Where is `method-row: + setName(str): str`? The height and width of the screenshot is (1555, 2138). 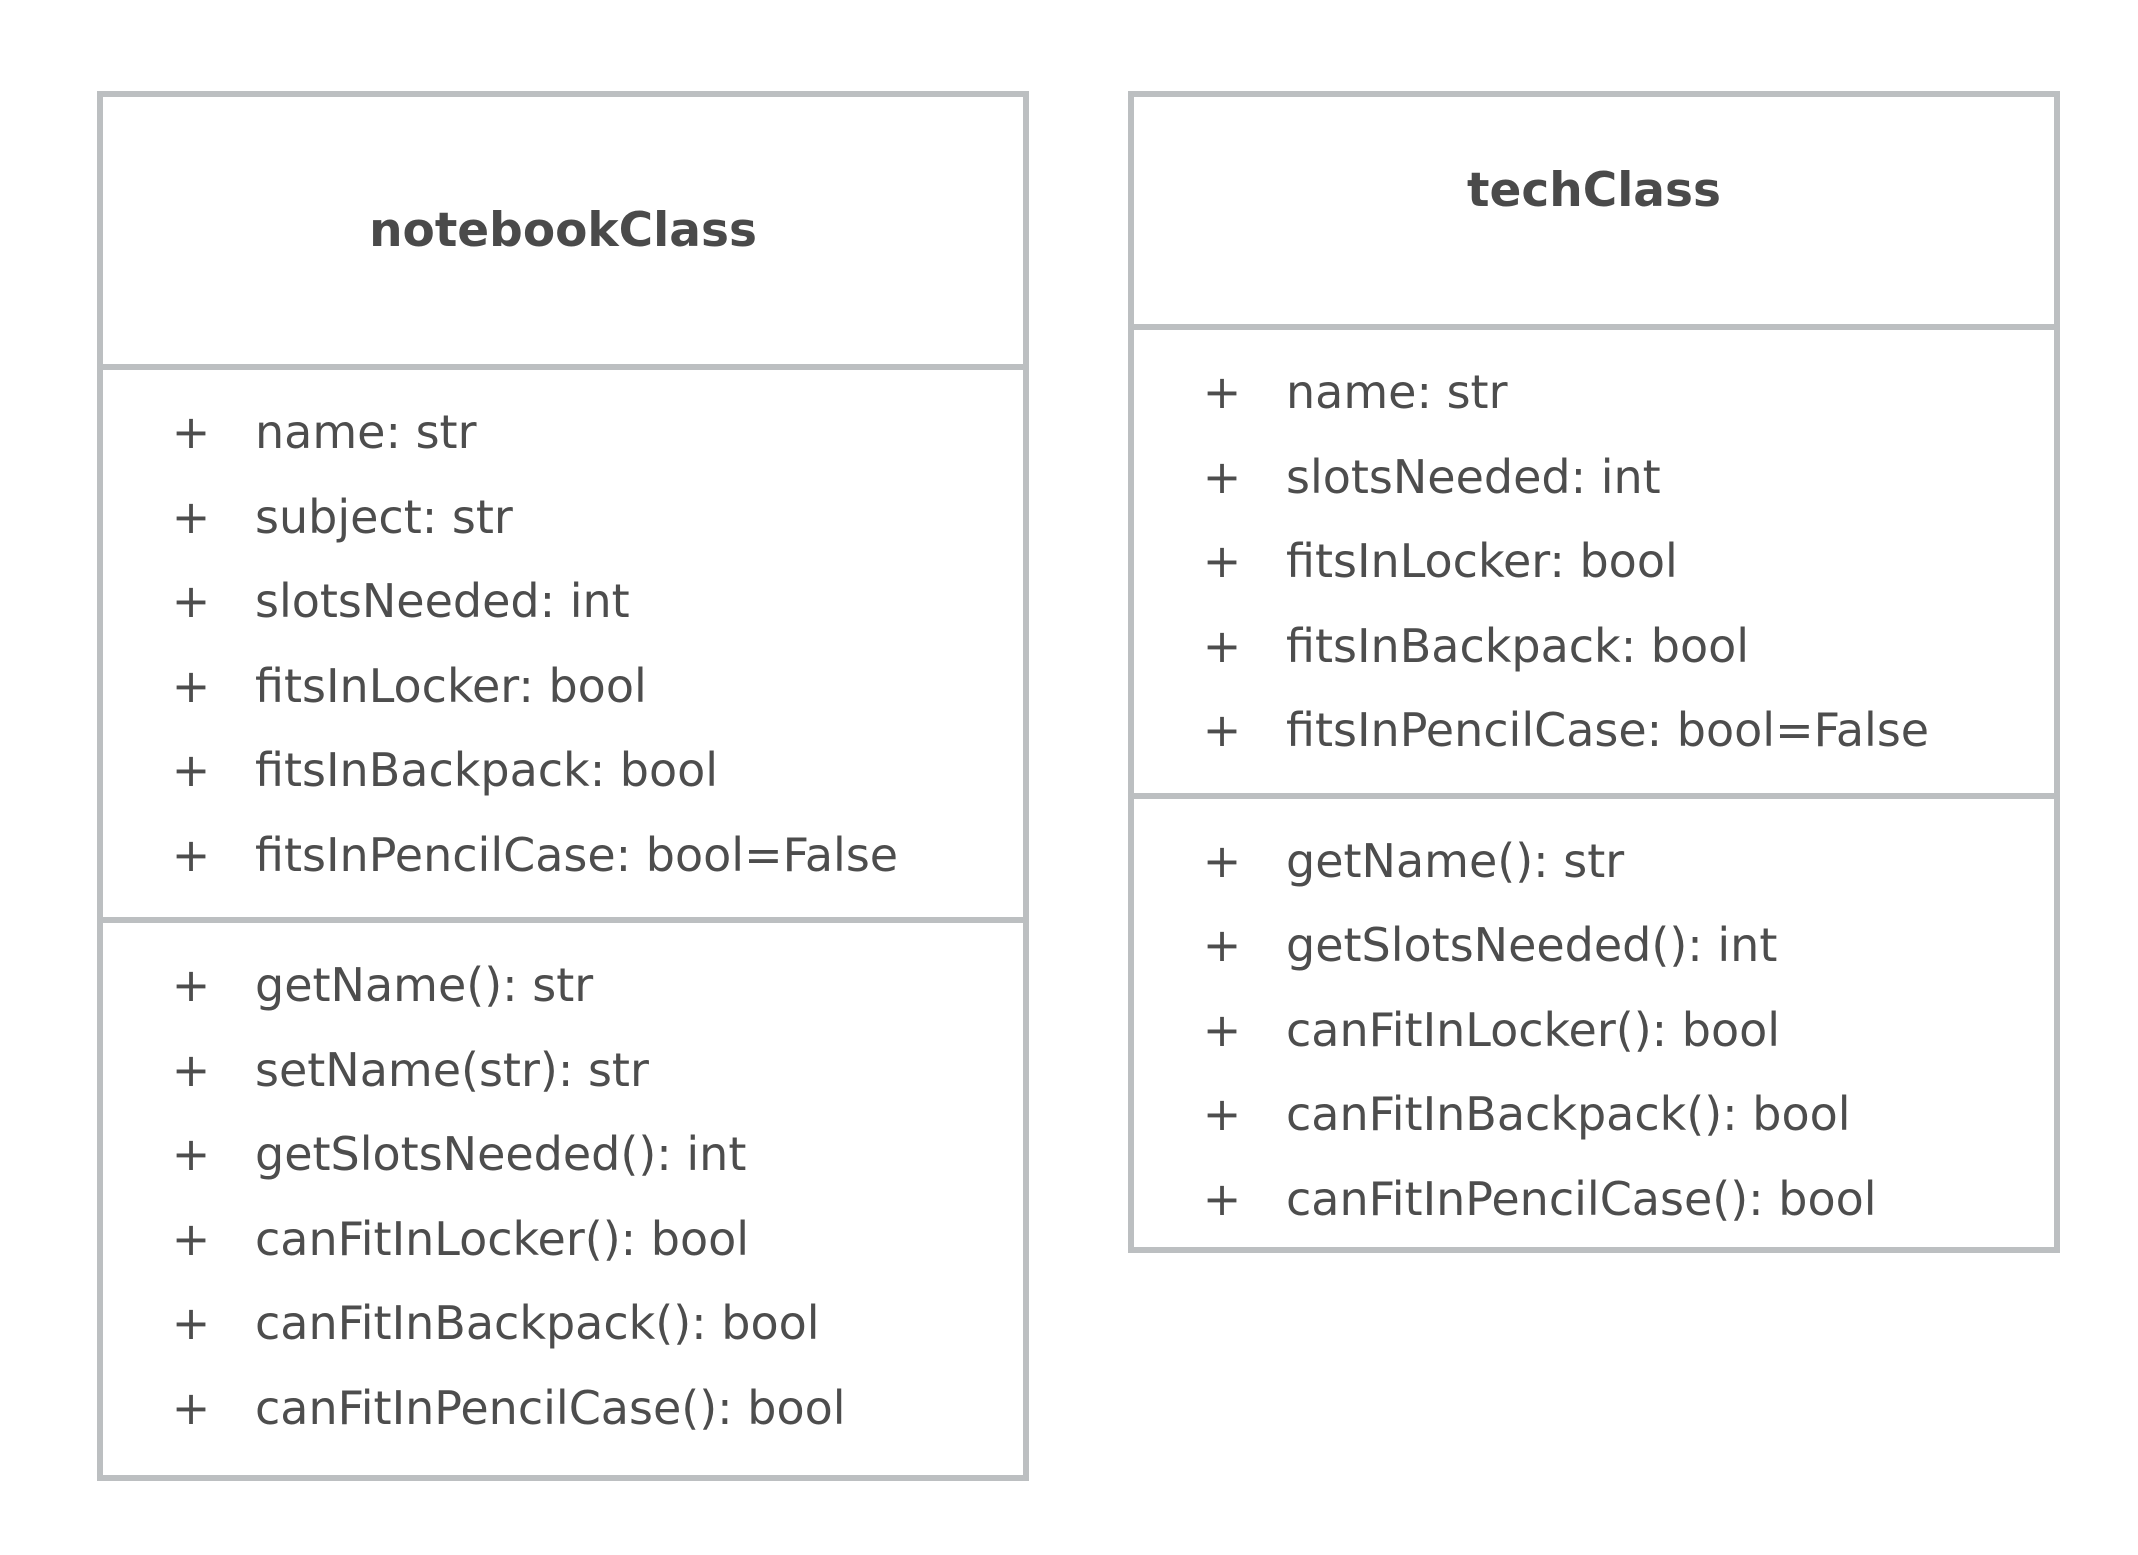 method-row: + setName(str): str is located at coordinates (563, 1070).